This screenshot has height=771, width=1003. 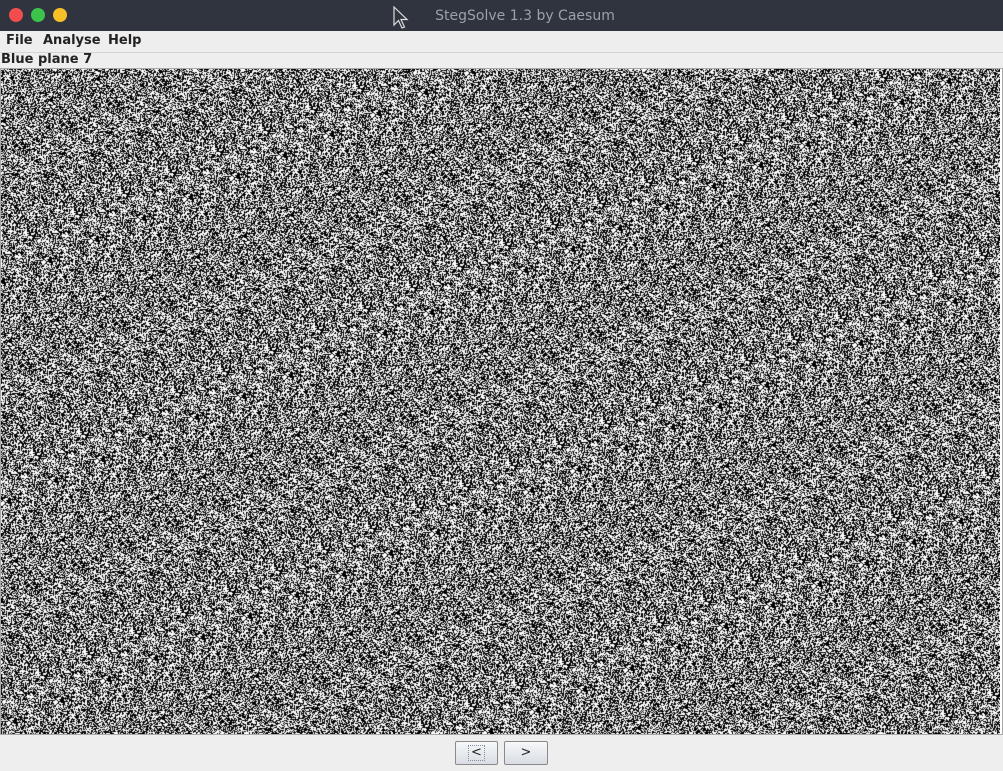 What do you see at coordinates (525, 16) in the screenshot?
I see `window-title: StegSolve 1.3 by Caesum` at bounding box center [525, 16].